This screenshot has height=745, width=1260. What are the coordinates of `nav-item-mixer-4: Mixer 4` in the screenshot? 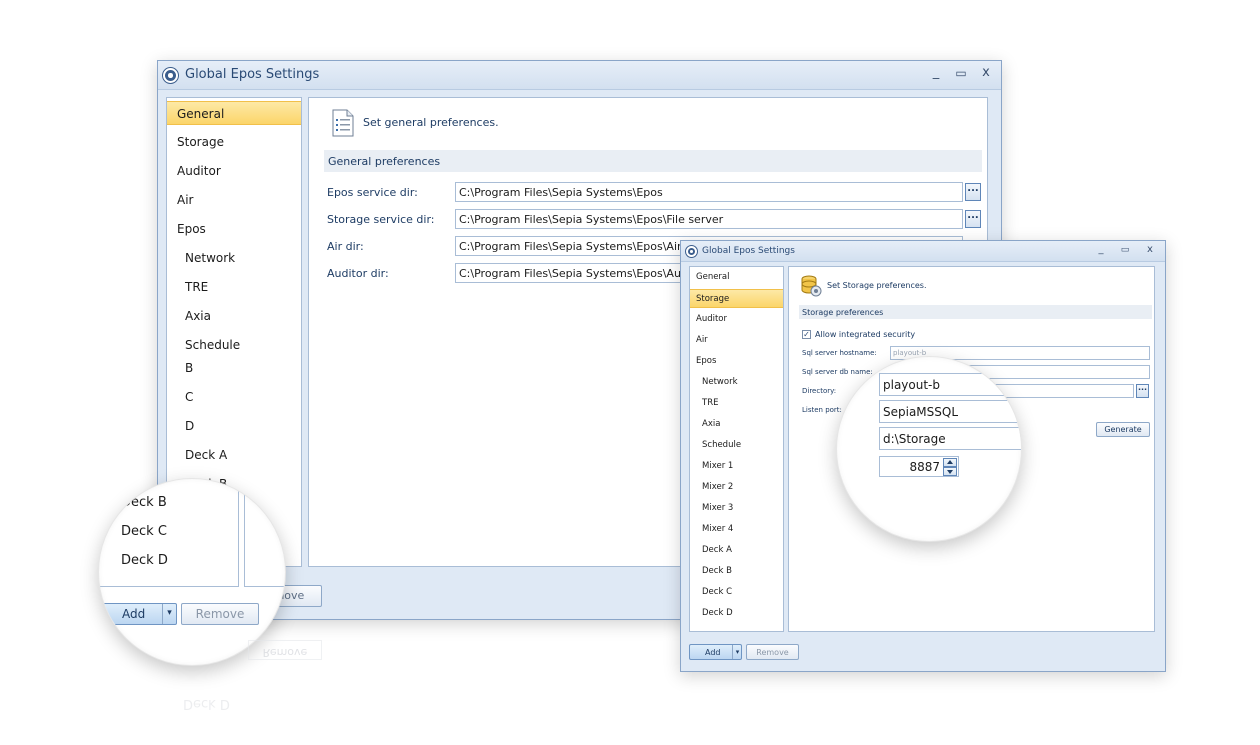 It's located at (736, 529).